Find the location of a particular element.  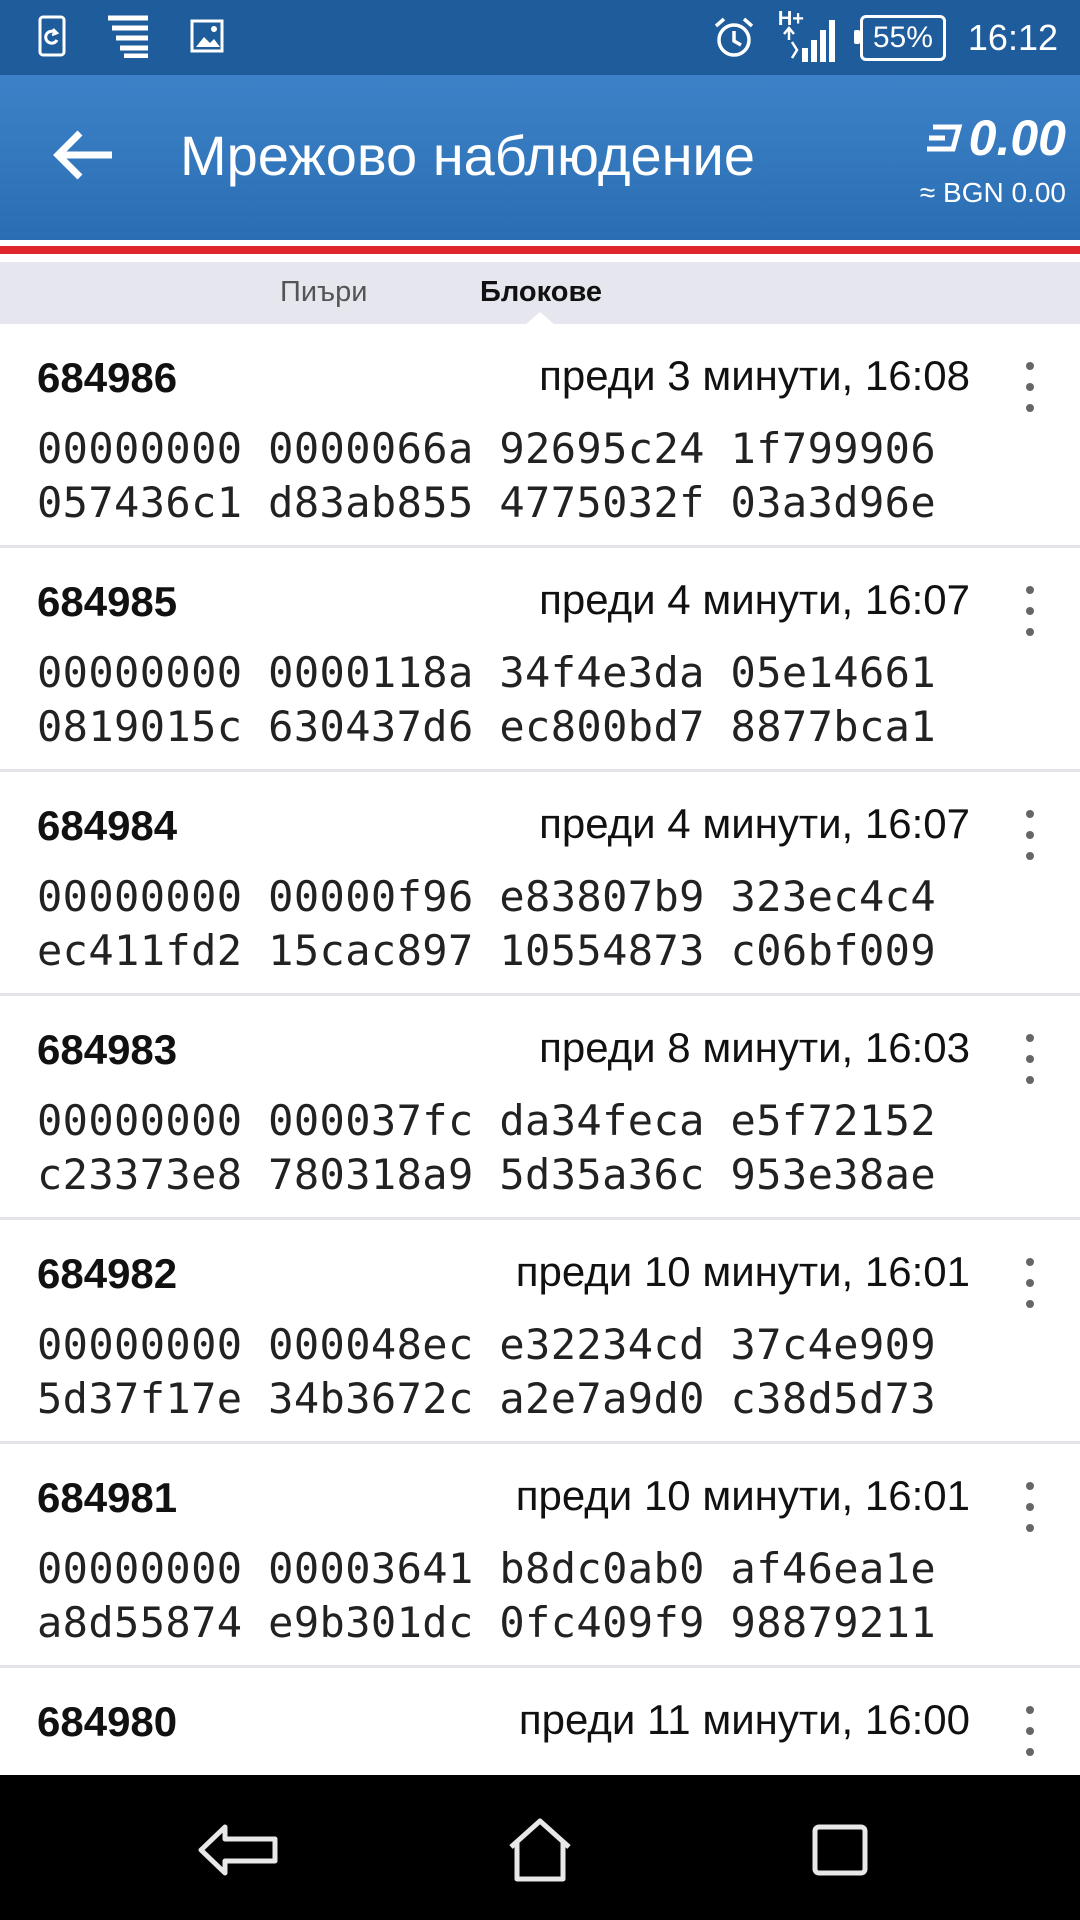

tab-blocks: Блокове is located at coordinates (541, 292).